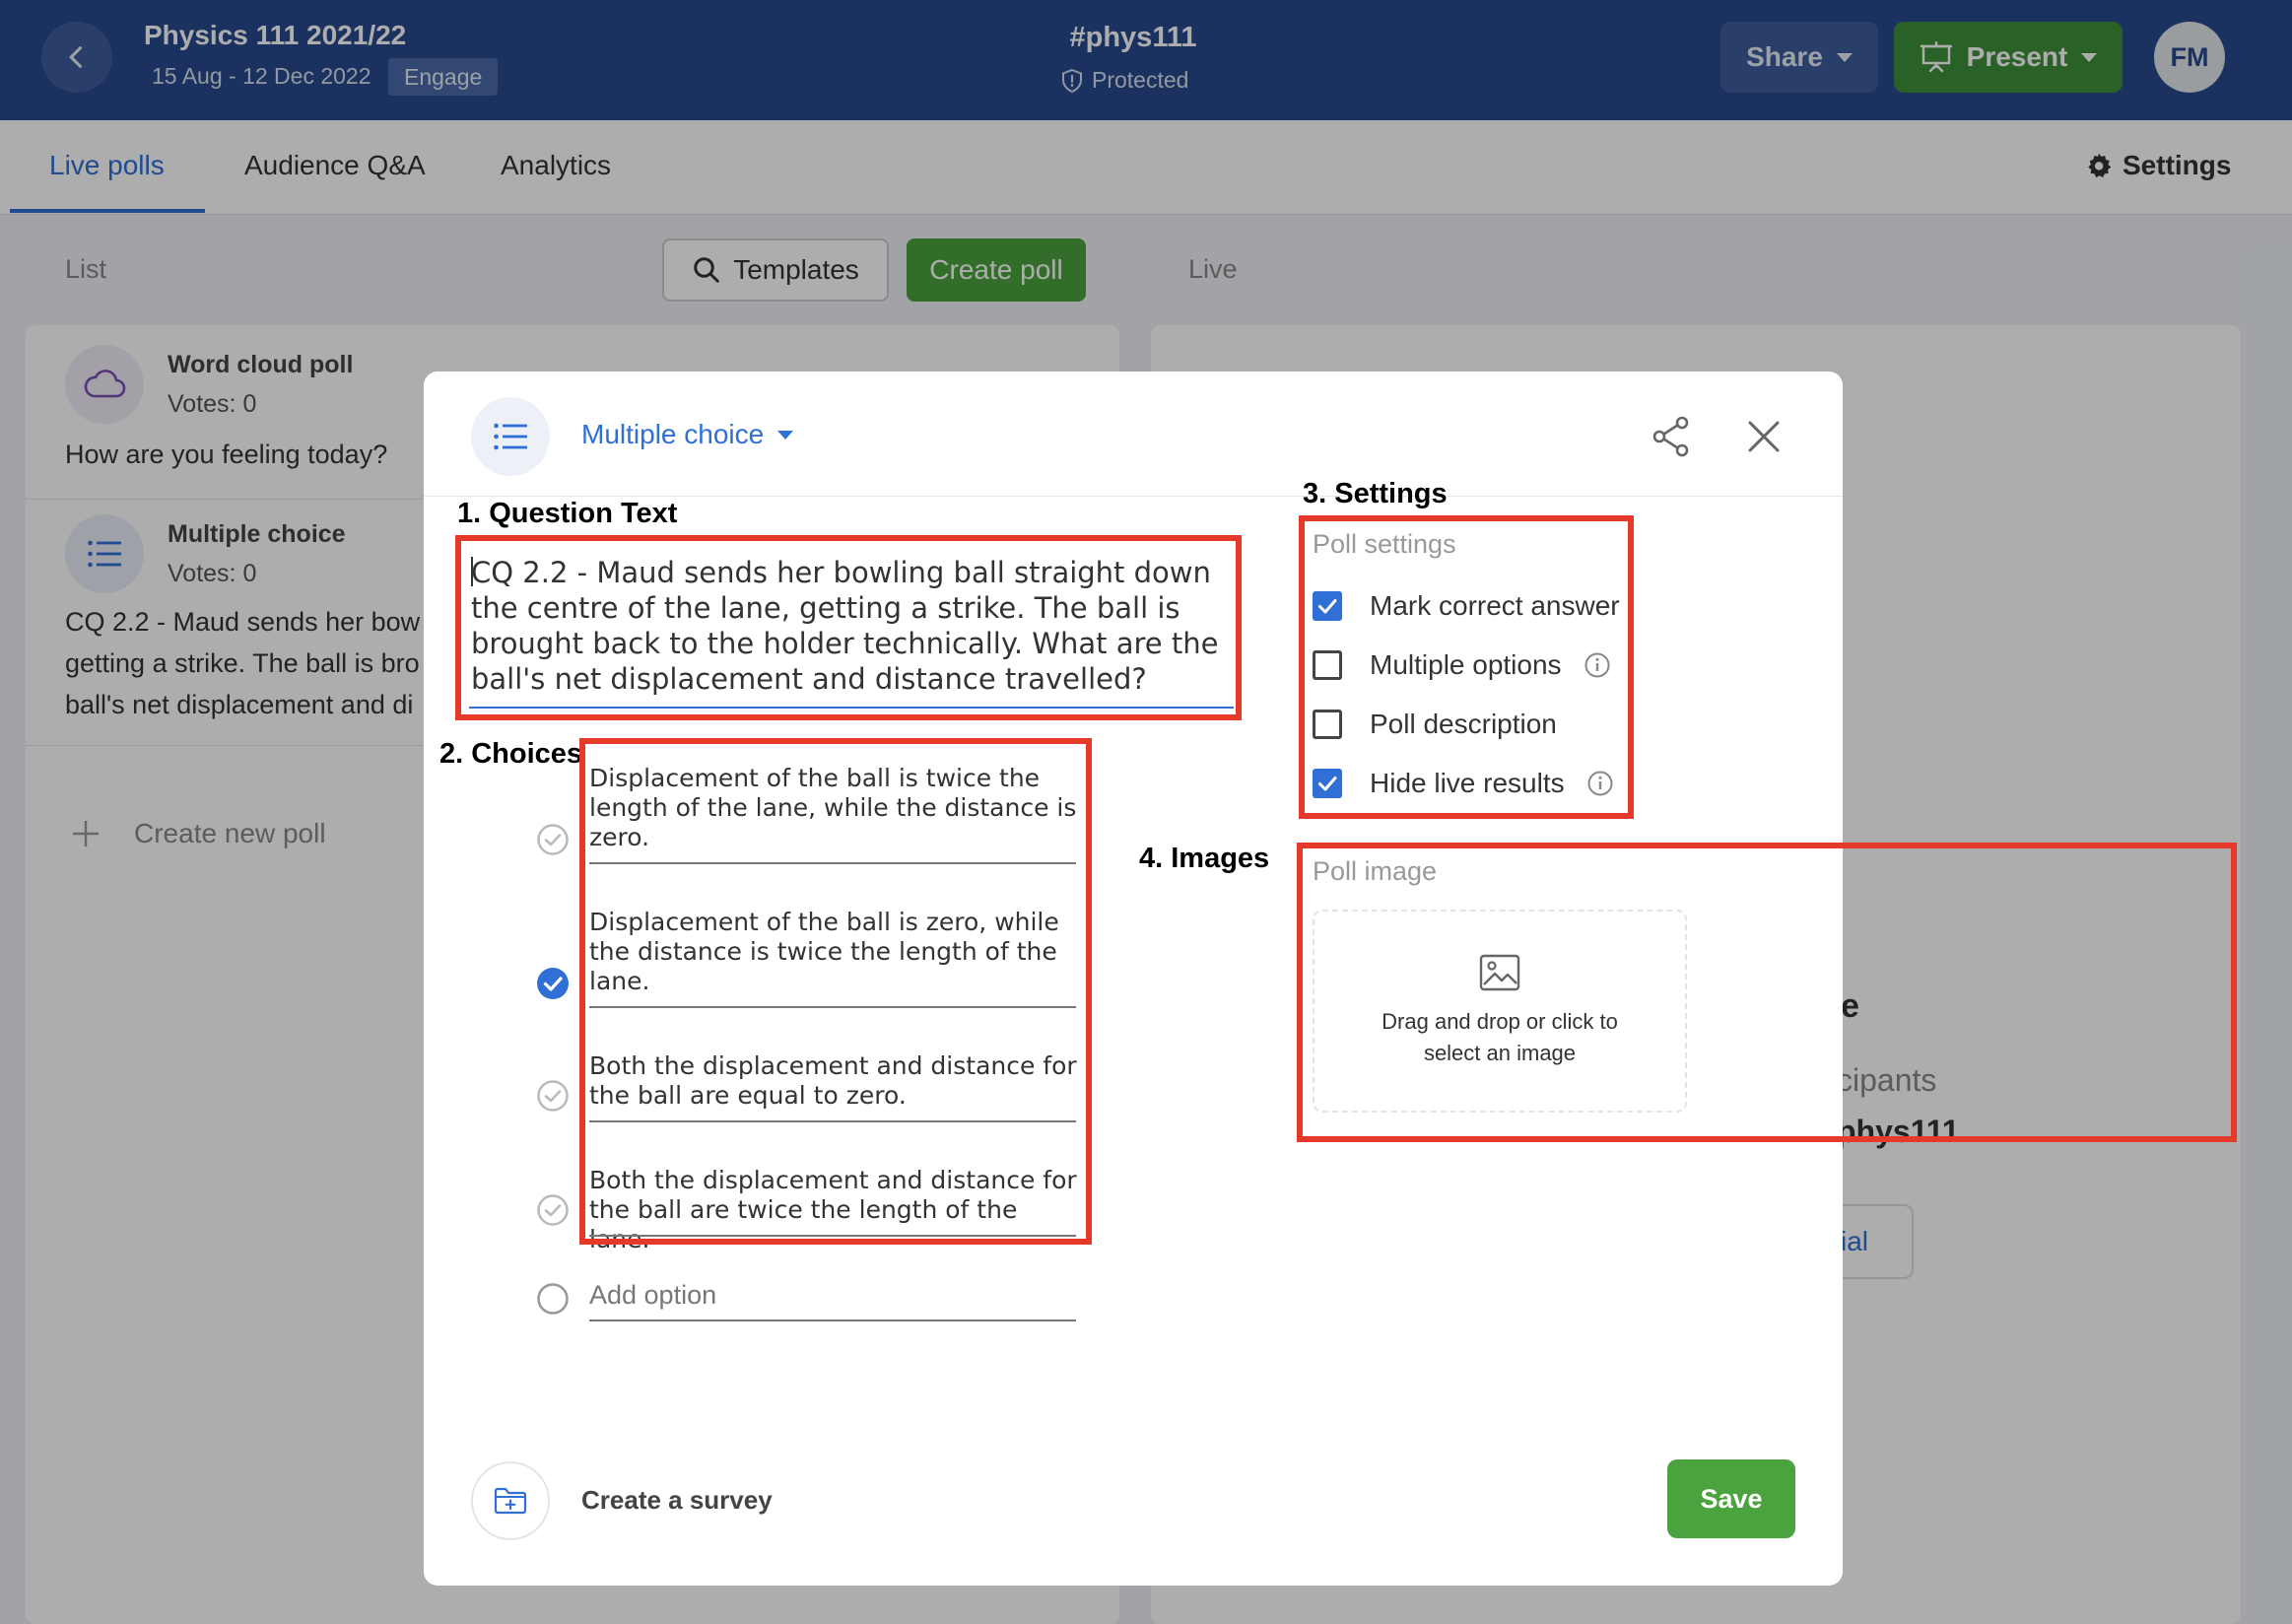  What do you see at coordinates (553, 984) in the screenshot?
I see `correct-answer-check-icon` at bounding box center [553, 984].